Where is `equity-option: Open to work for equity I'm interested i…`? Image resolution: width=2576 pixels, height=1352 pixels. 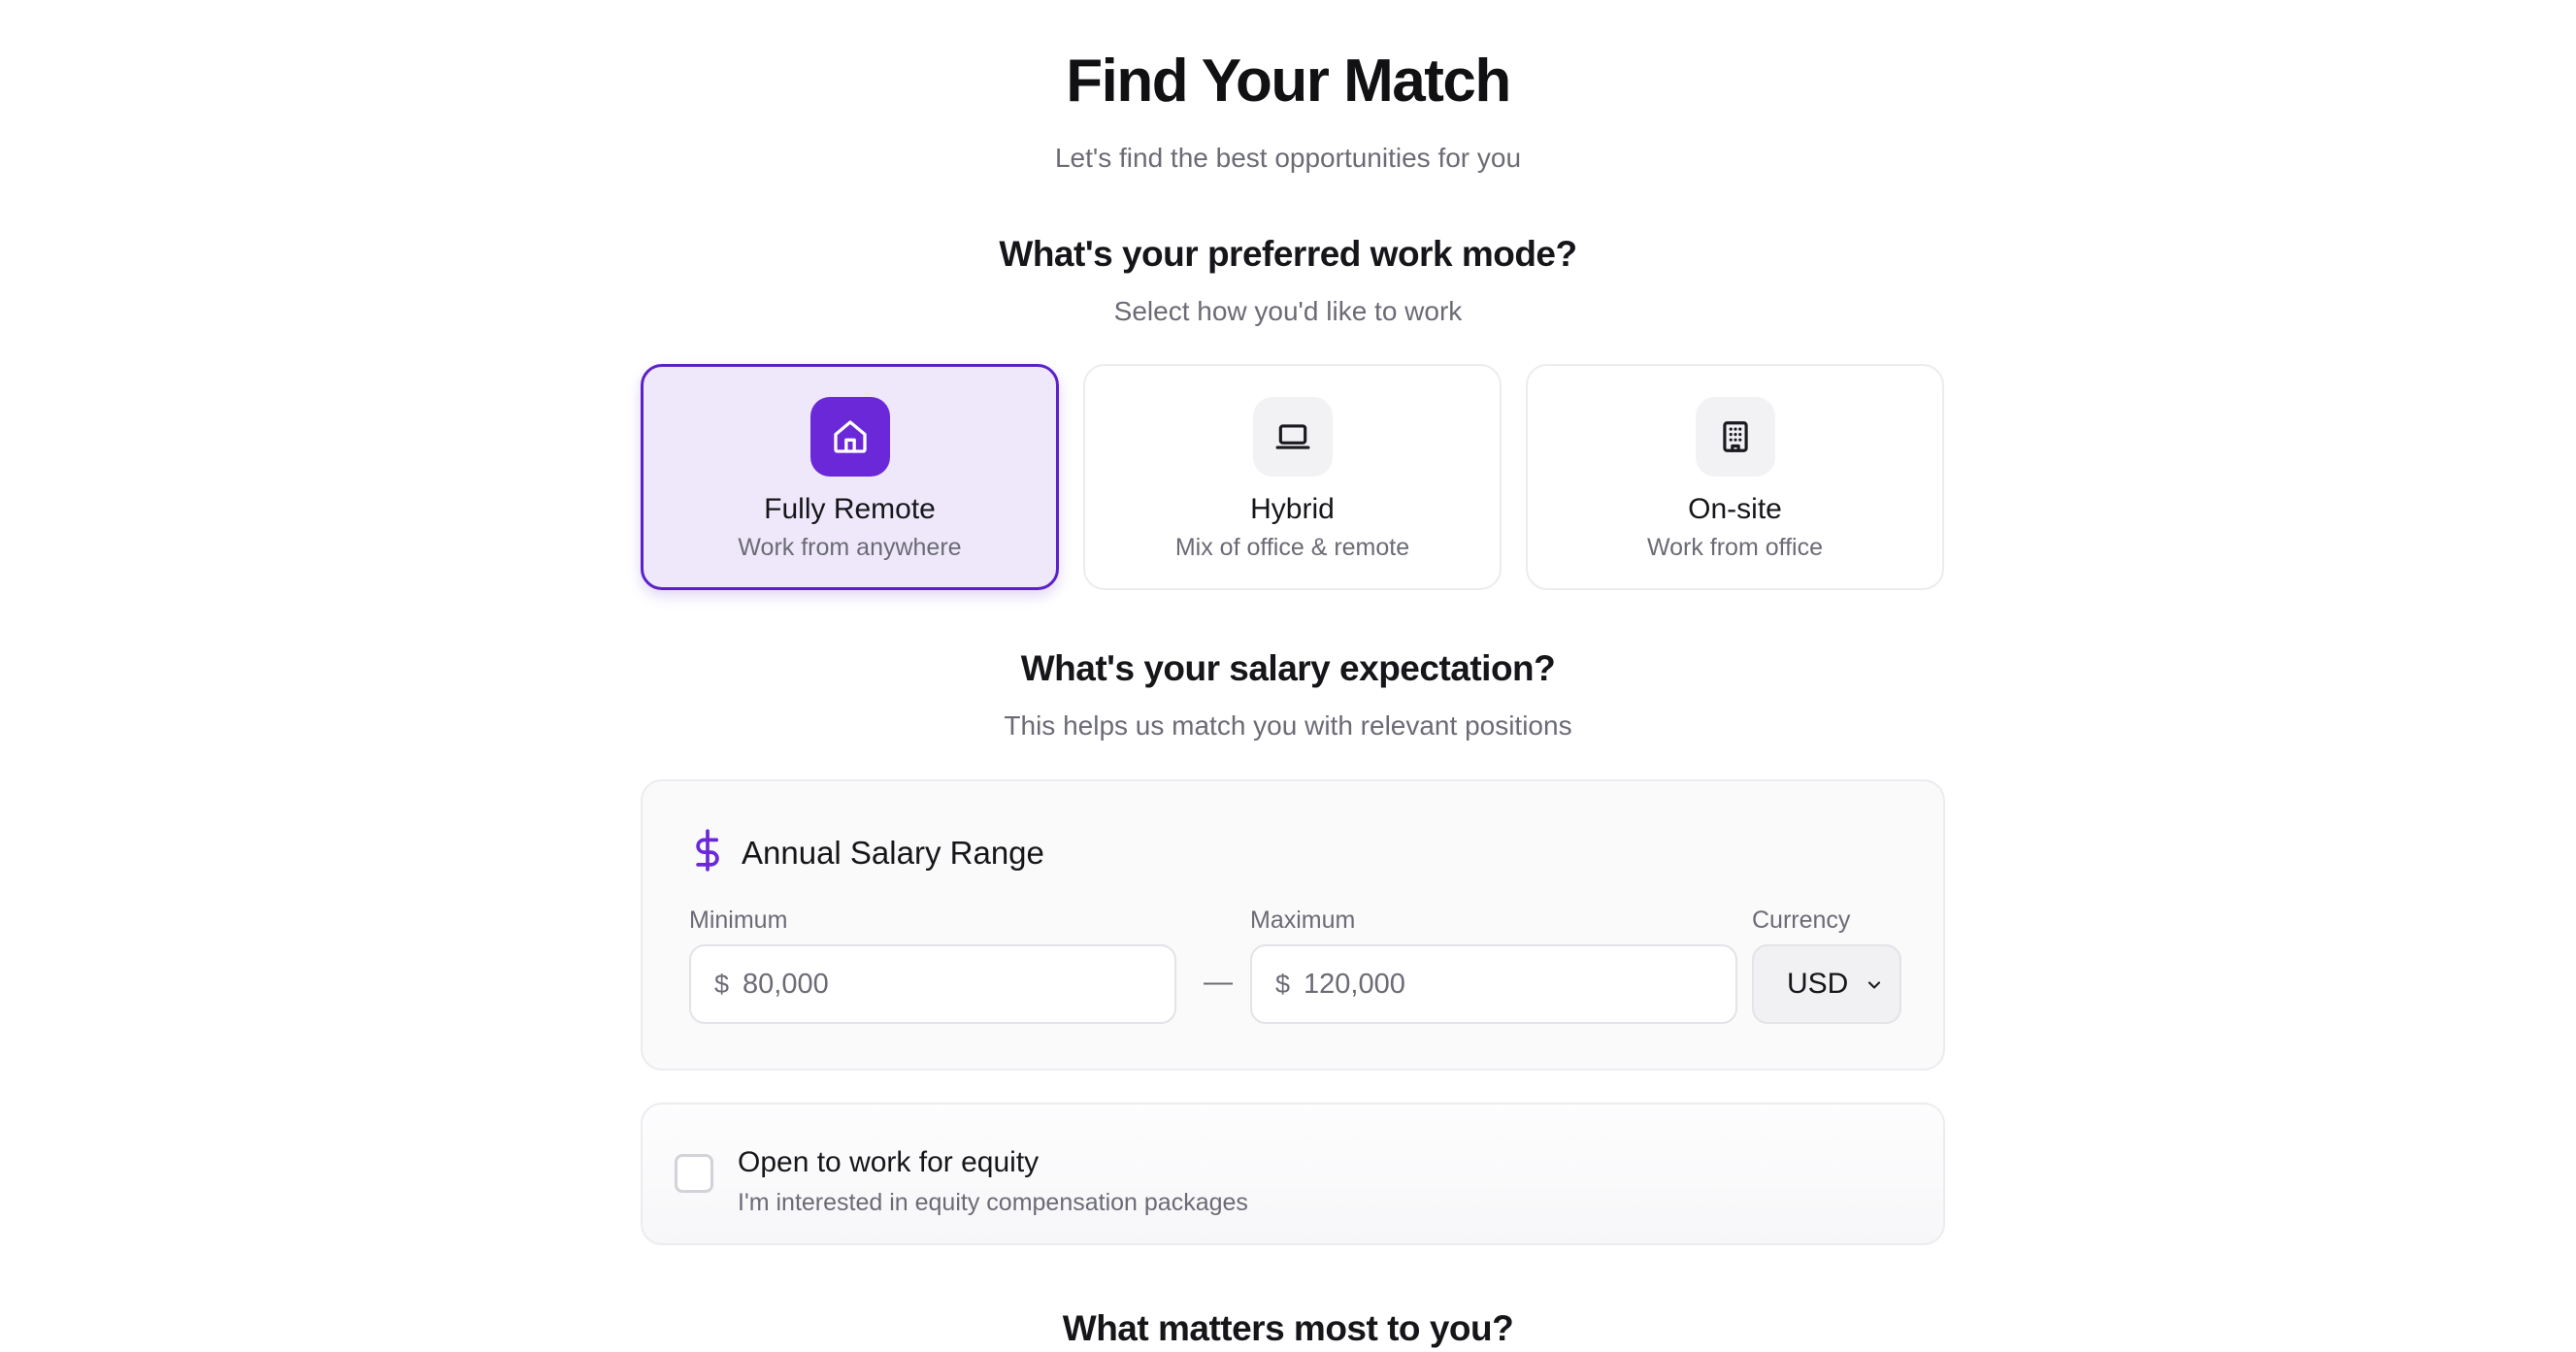 equity-option: Open to work for equity I'm interested i… is located at coordinates (1293, 1174).